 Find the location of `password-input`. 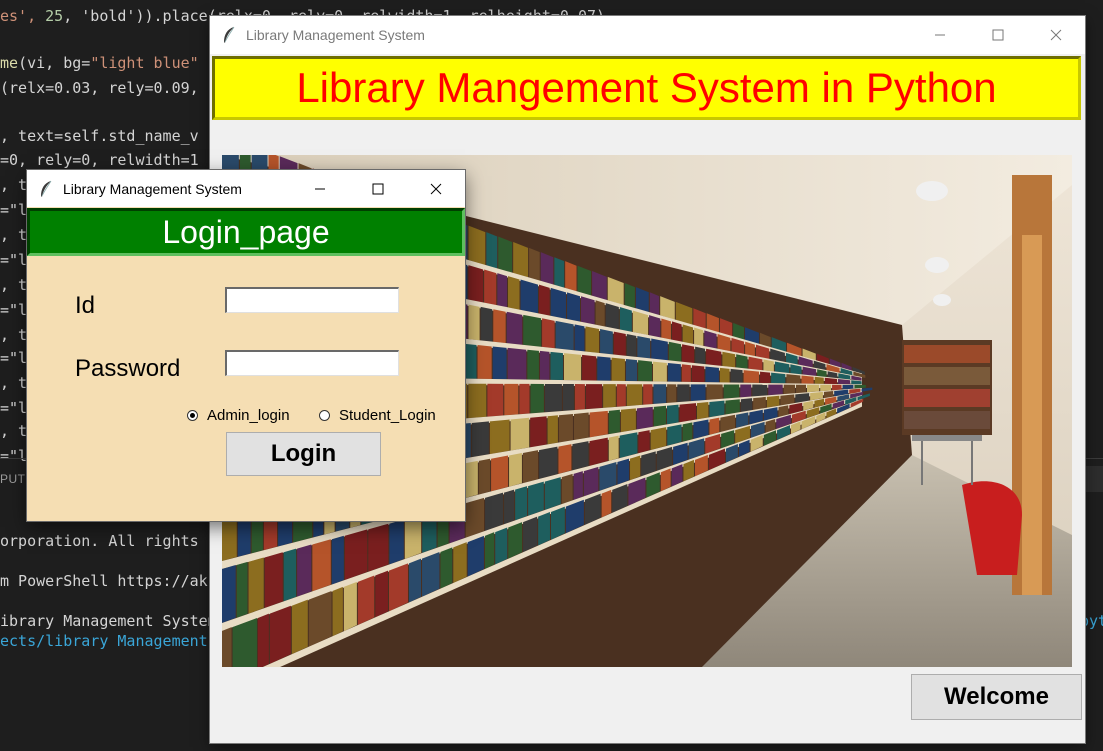

password-input is located at coordinates (312, 363).